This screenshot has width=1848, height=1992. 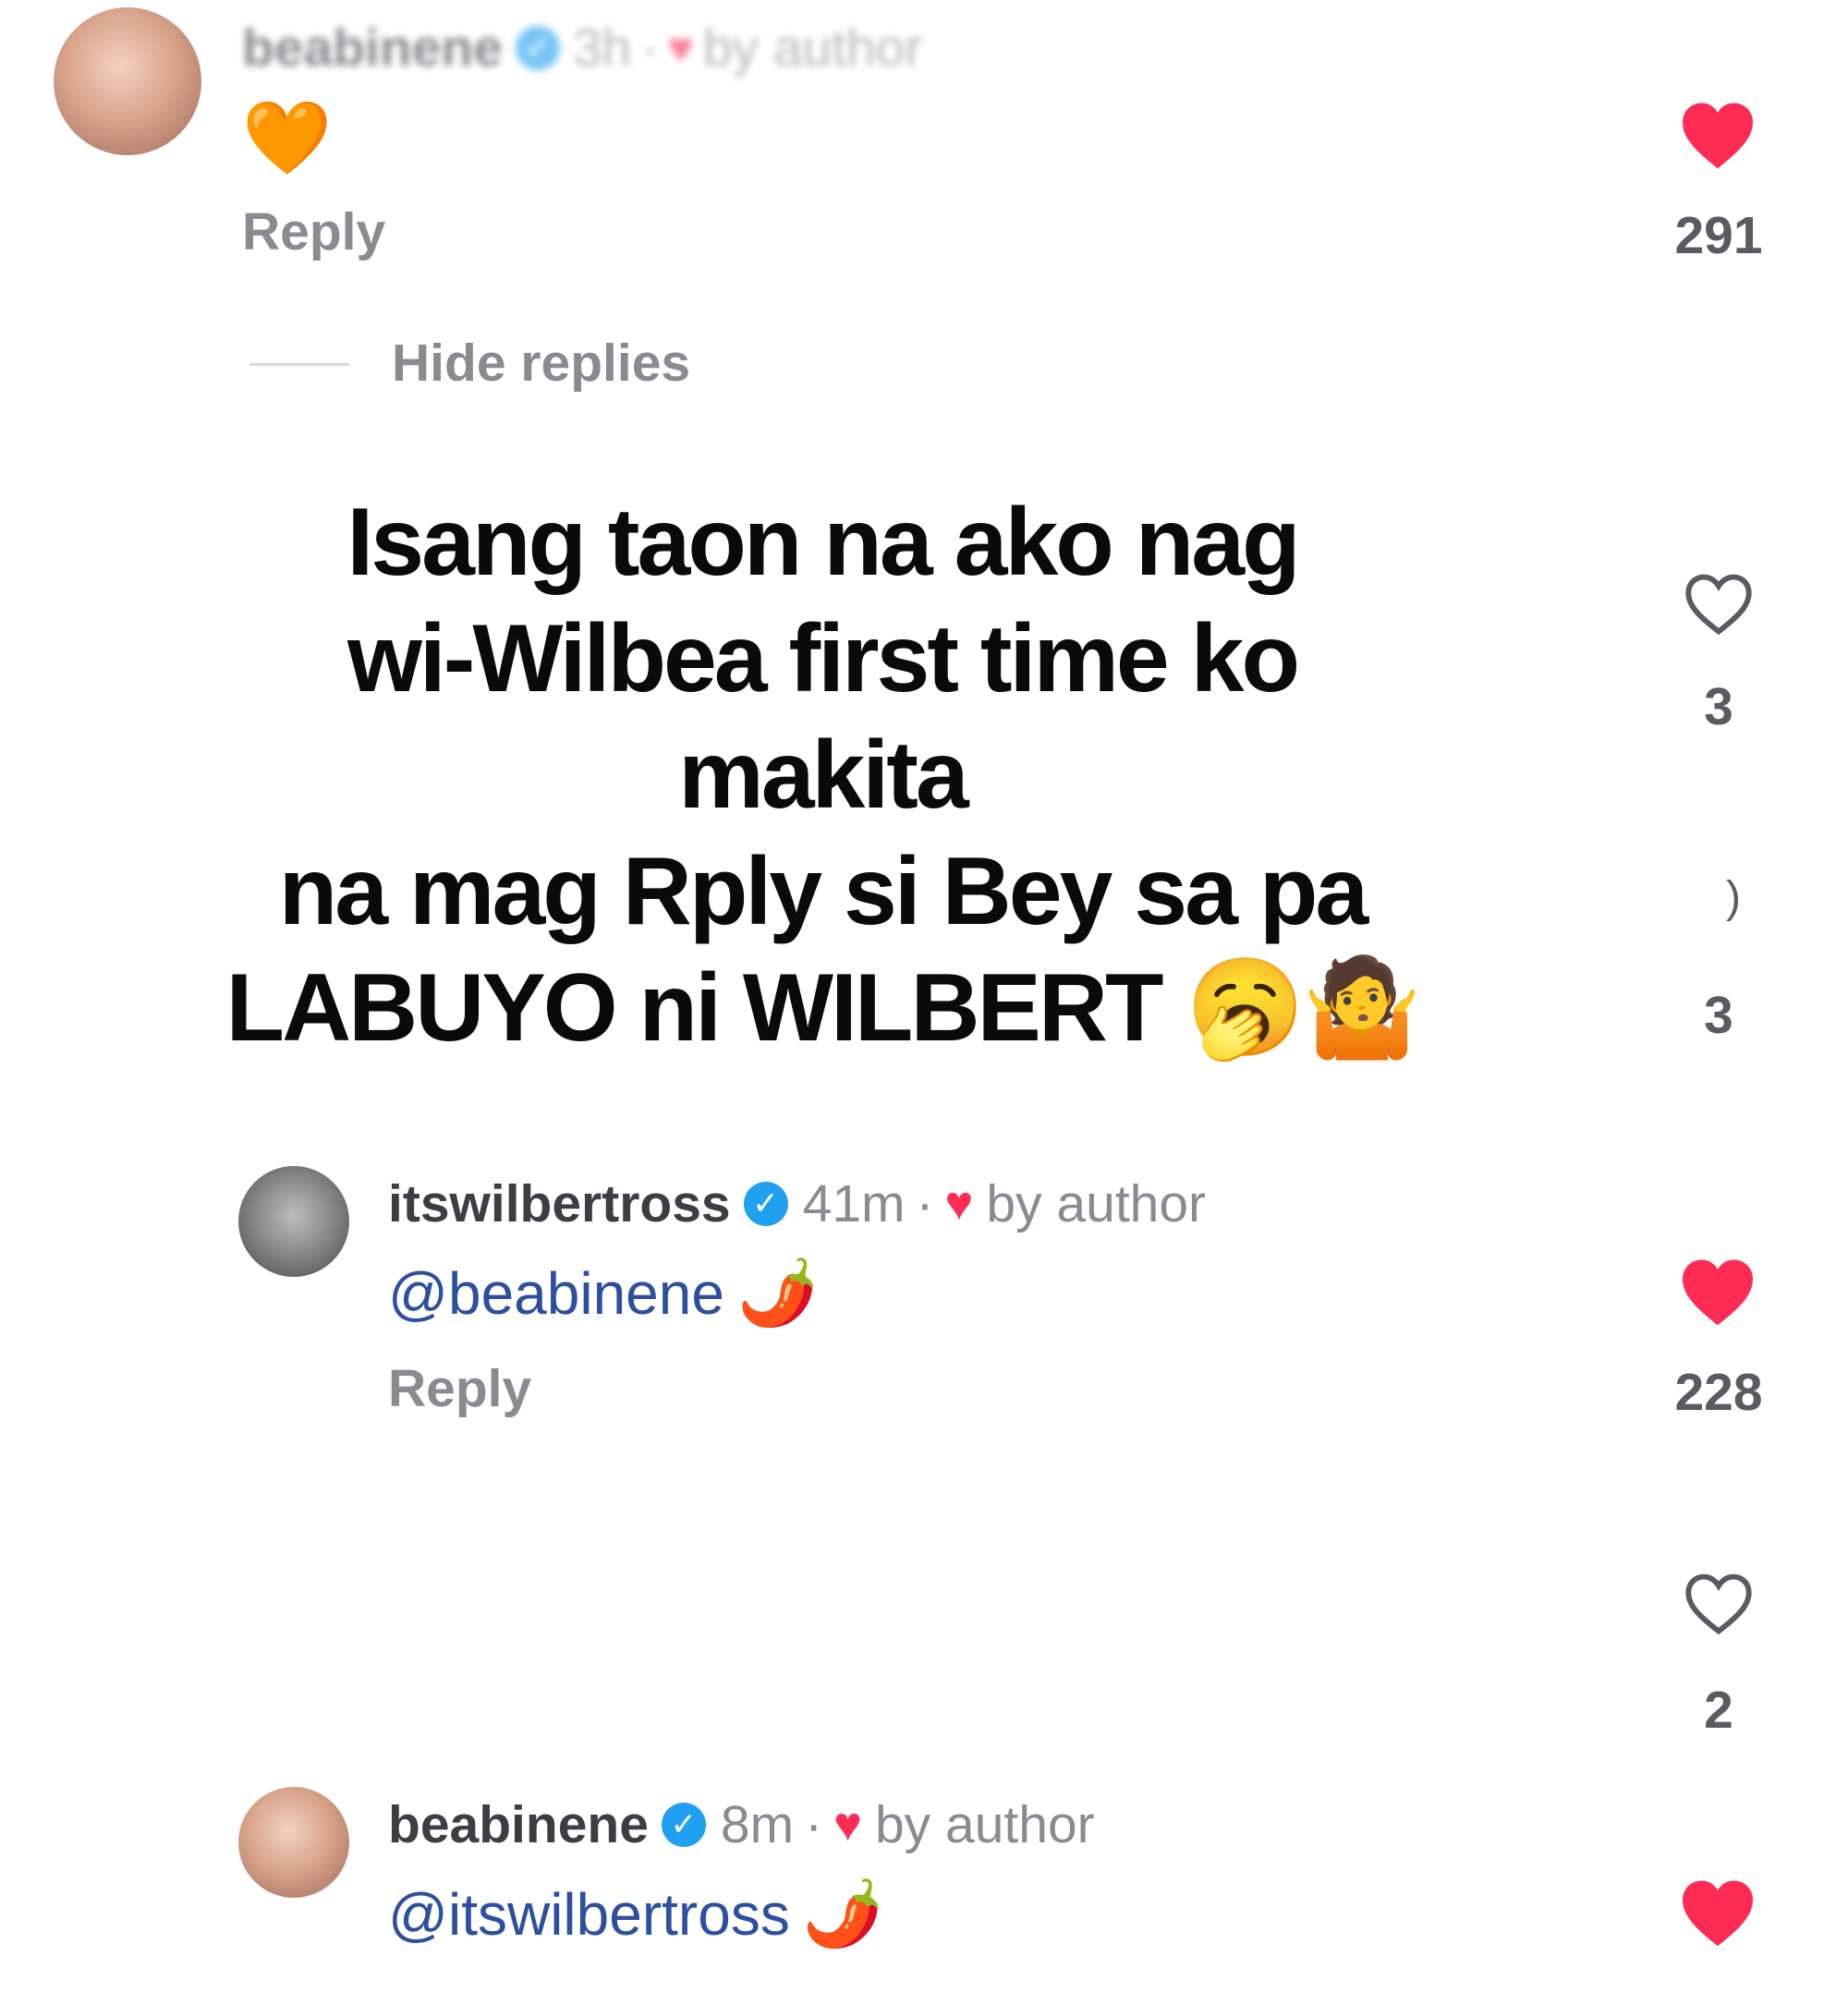 I want to click on username: itswilbertross, so click(x=560, y=1203).